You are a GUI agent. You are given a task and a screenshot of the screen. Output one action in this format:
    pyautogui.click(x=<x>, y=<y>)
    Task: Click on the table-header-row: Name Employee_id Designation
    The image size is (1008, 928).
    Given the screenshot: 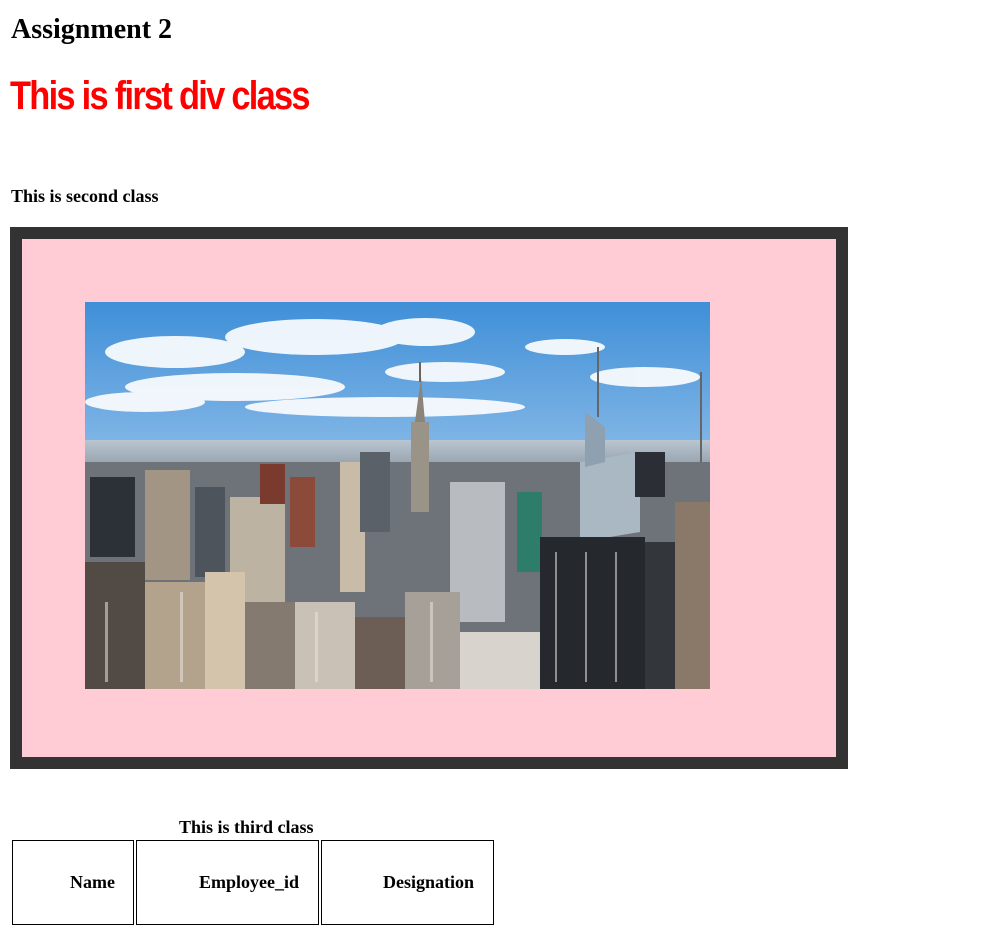 What is the action you would take?
    pyautogui.click(x=253, y=882)
    